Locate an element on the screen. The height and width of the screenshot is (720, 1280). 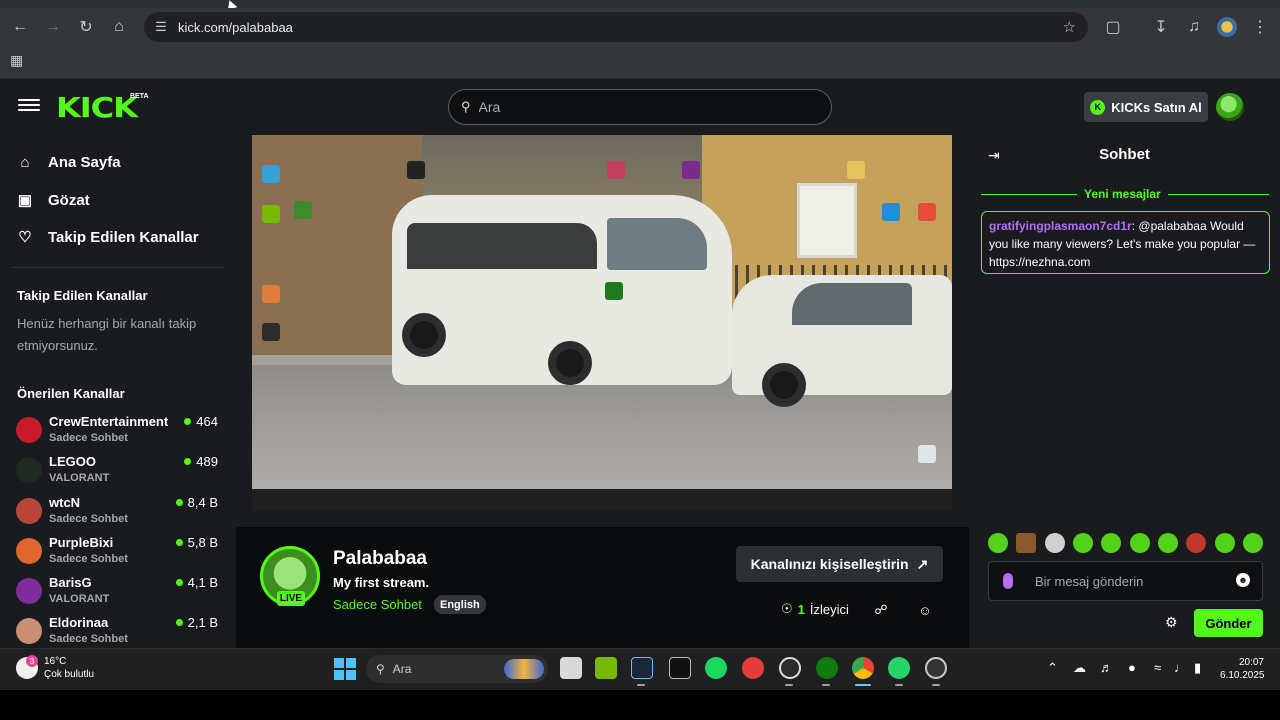
recommended-channel: Eldorinaa Sadece Sohbet 2,1 B is located at coordinates (119, 631).